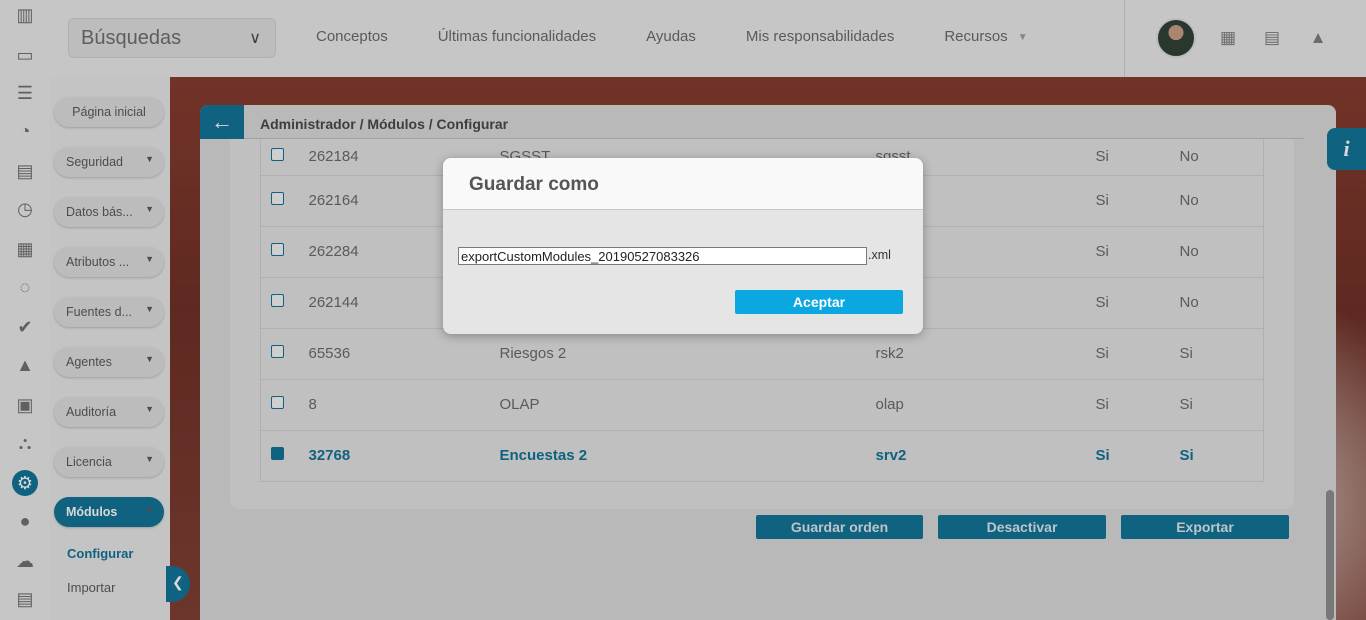 Image resolution: width=1366 pixels, height=620 pixels. Describe the element at coordinates (662, 256) in the screenshot. I see `filename-input` at that location.